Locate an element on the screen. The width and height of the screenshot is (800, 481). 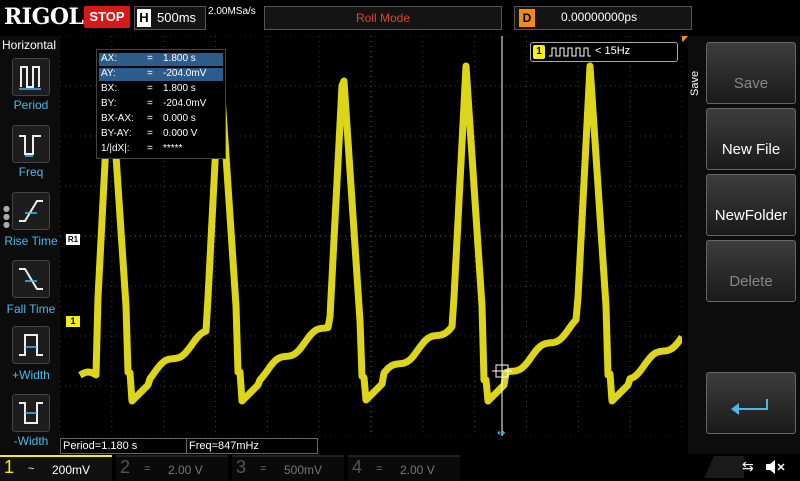
channel-tab-4: 4 = 2.00 V is located at coordinates (404, 468).